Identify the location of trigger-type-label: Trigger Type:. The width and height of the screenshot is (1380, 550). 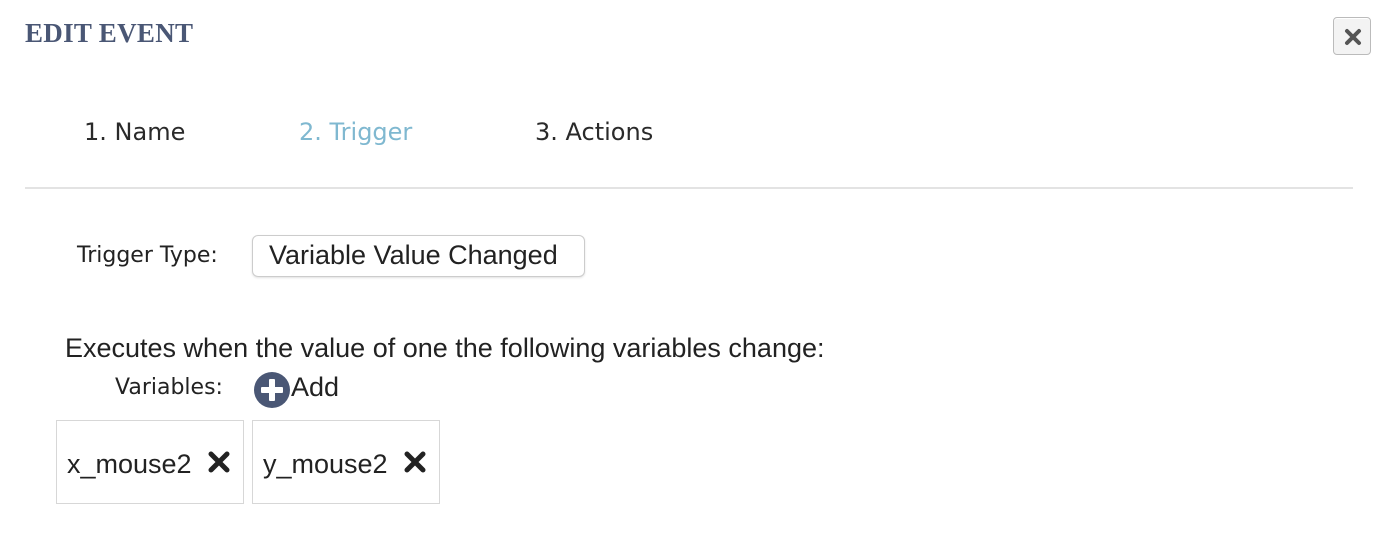
(147, 255).